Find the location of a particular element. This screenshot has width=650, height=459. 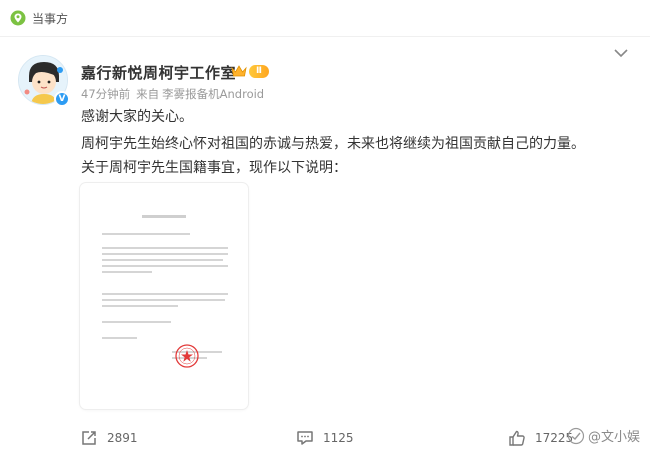

divider is located at coordinates (325, 36).